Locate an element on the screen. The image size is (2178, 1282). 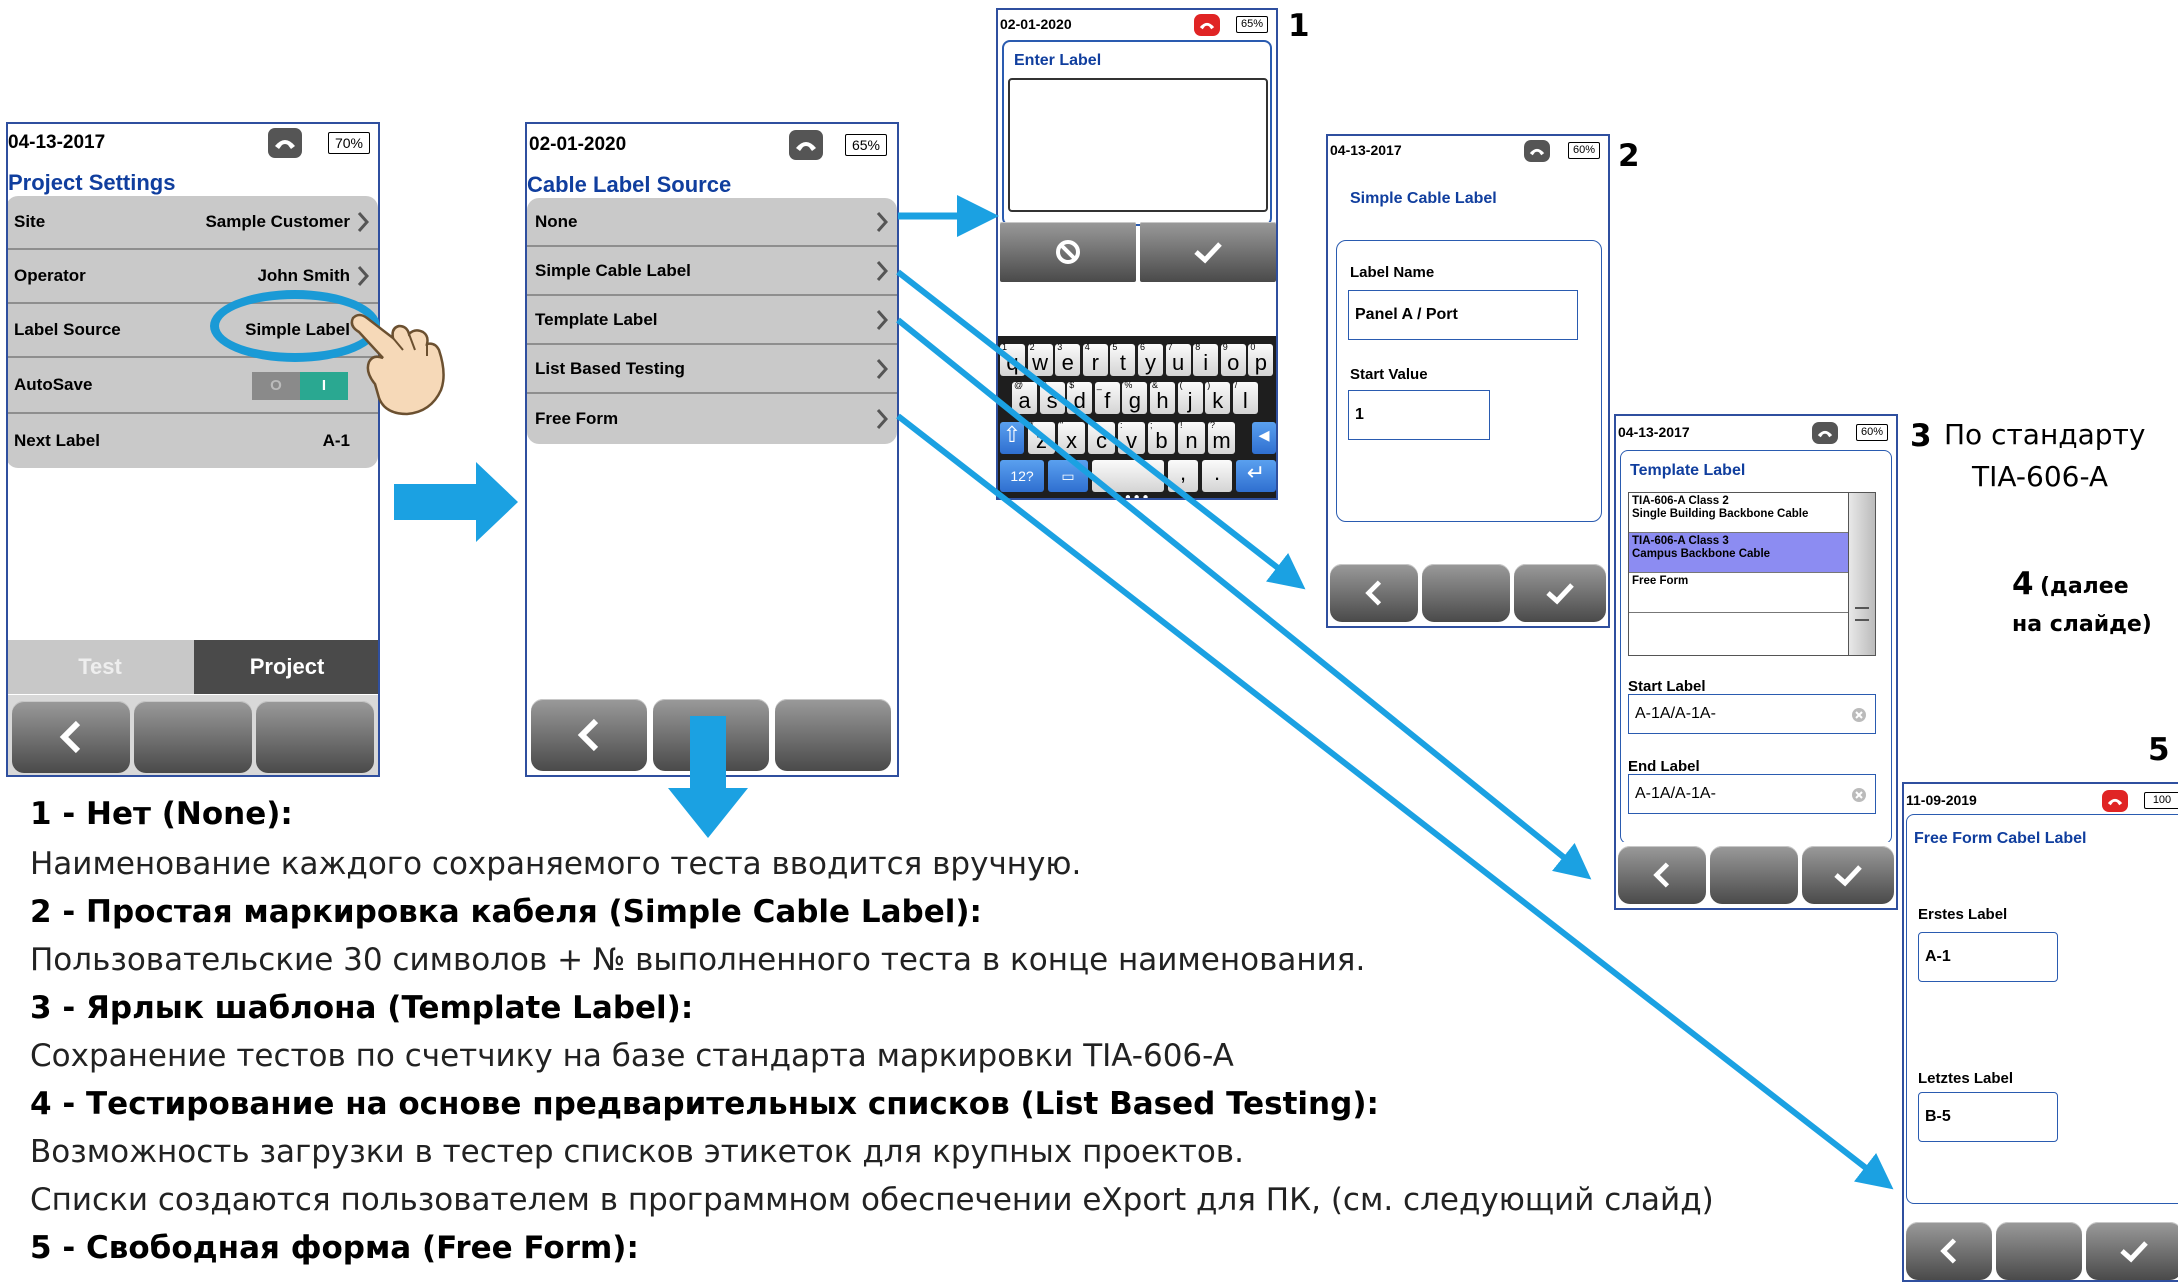
key-o: 9o is located at coordinates (1233, 359).